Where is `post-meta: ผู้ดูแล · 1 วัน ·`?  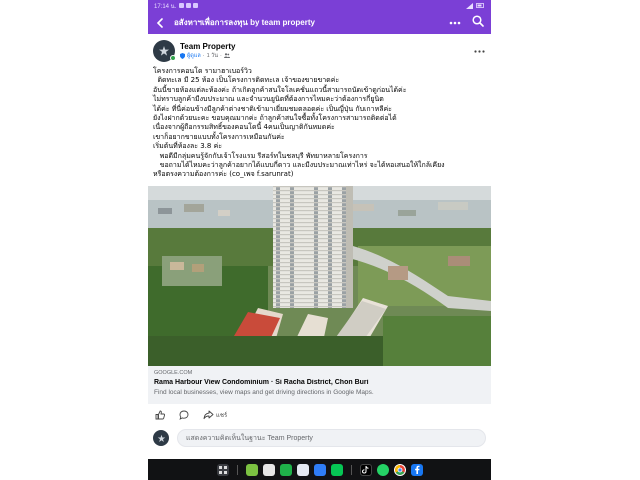
post-meta: ผู้ดูแล · 1 วัน · is located at coordinates (207, 56).